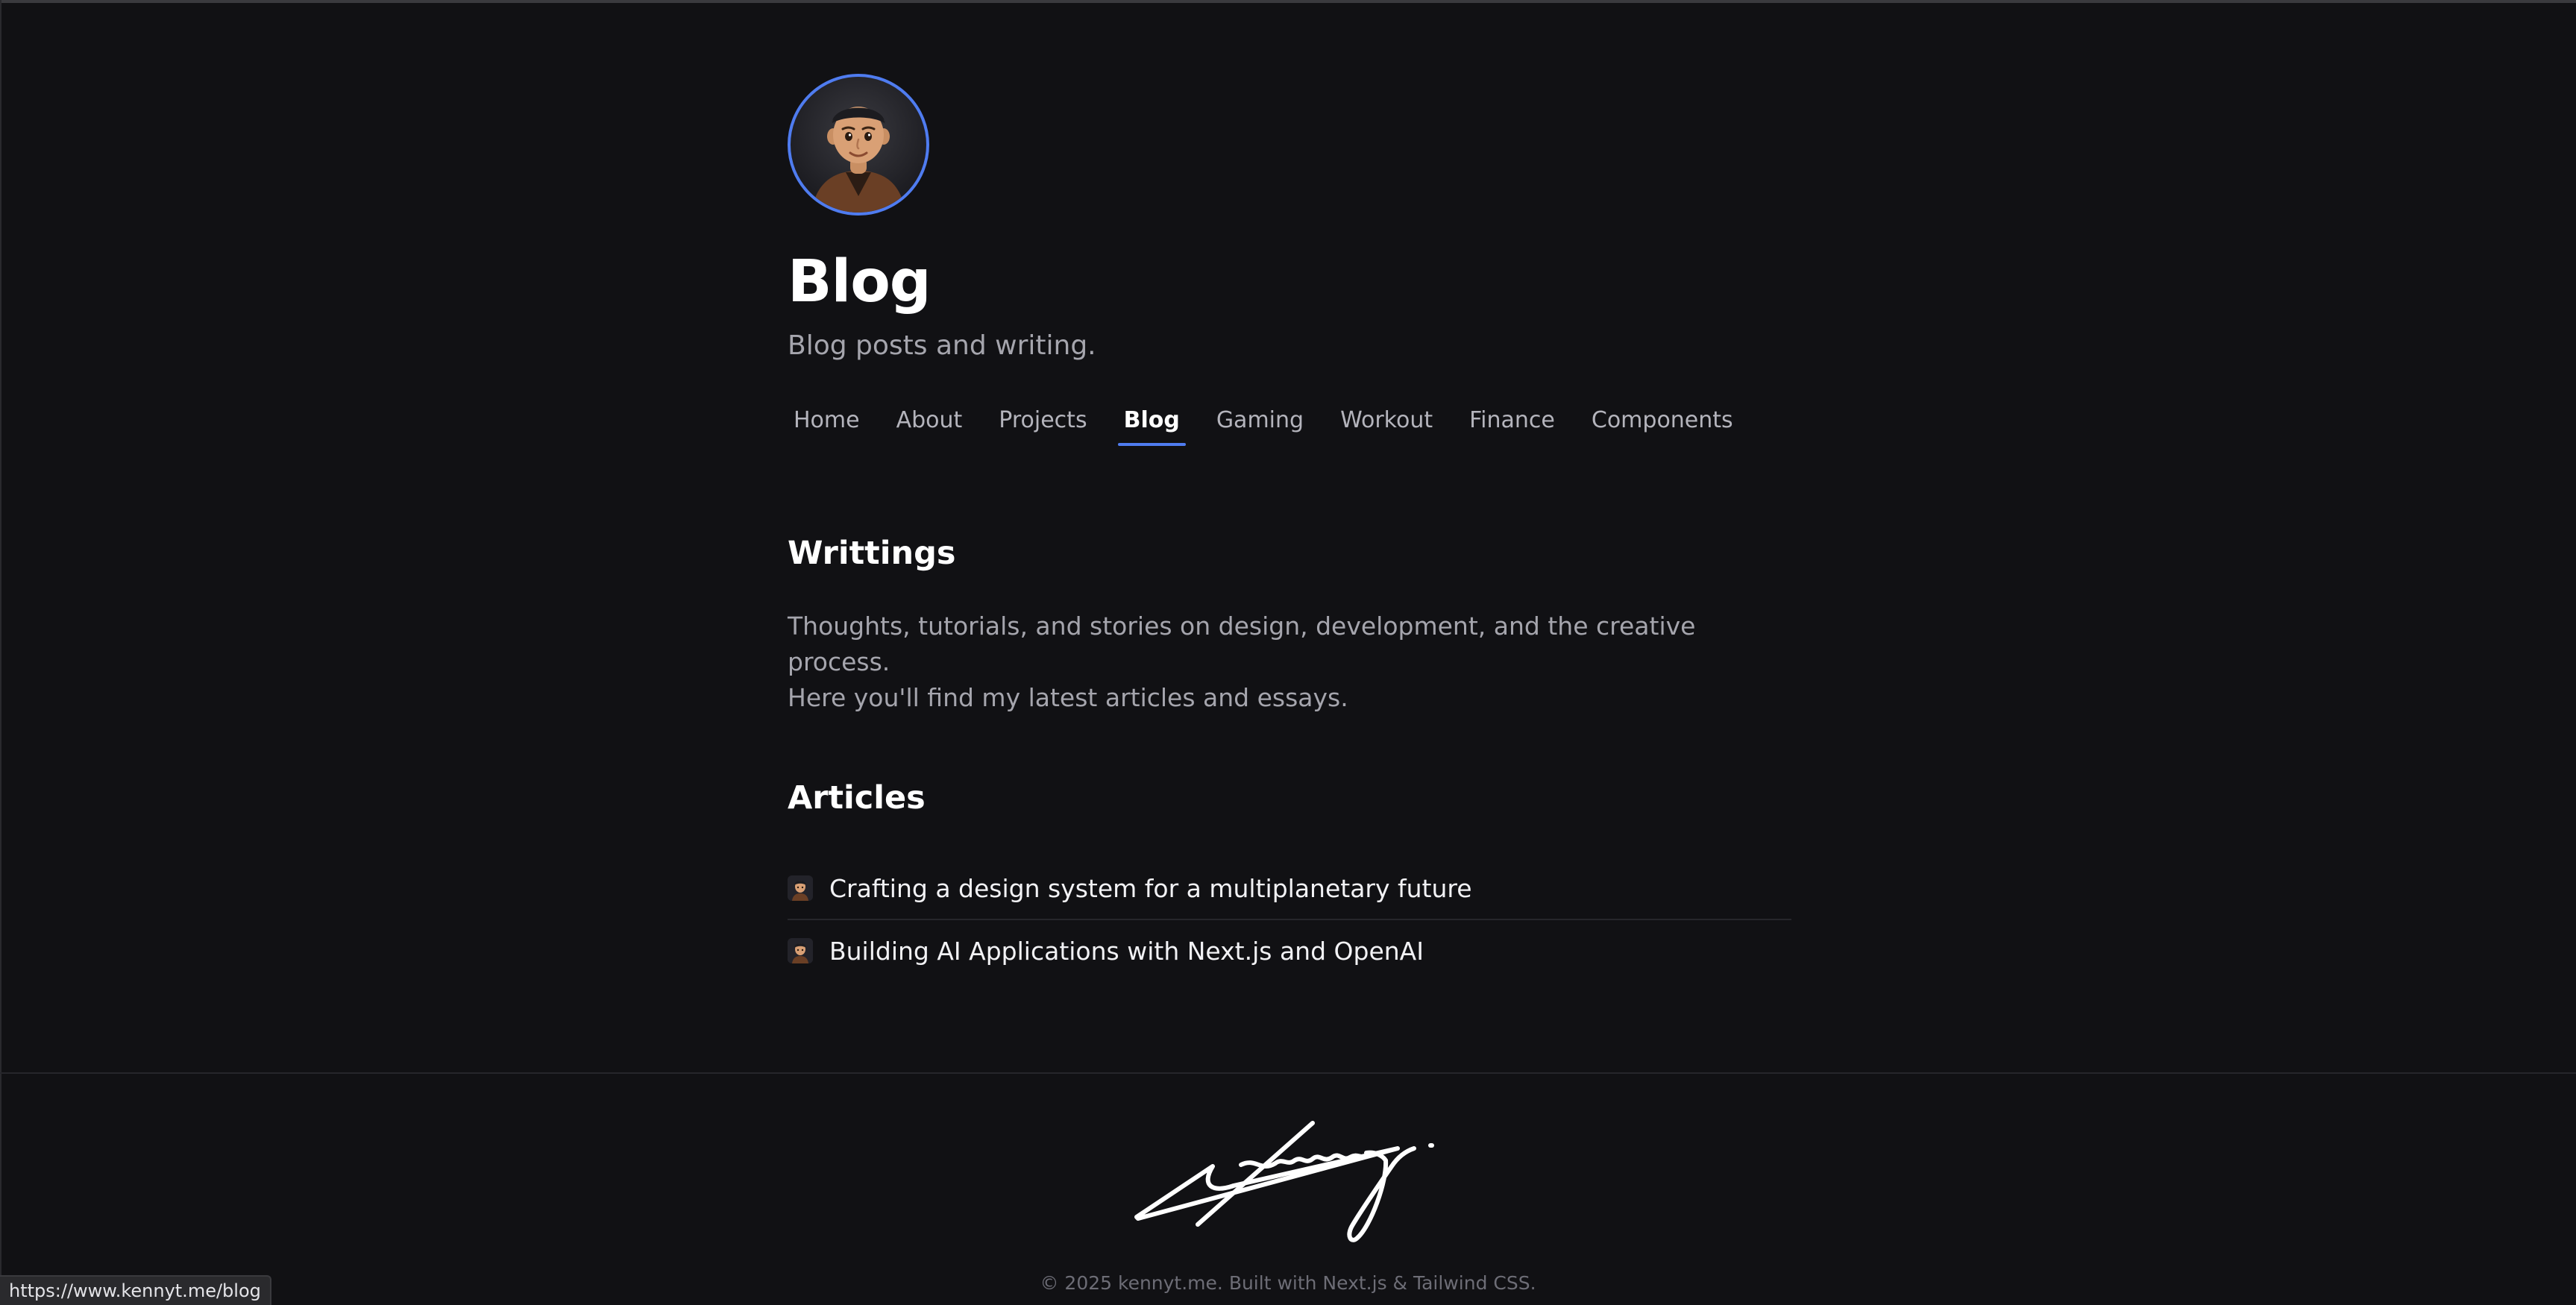 The width and height of the screenshot is (2576, 1305). What do you see at coordinates (858, 160) in the screenshot?
I see `memoji-avatar-icon` at bounding box center [858, 160].